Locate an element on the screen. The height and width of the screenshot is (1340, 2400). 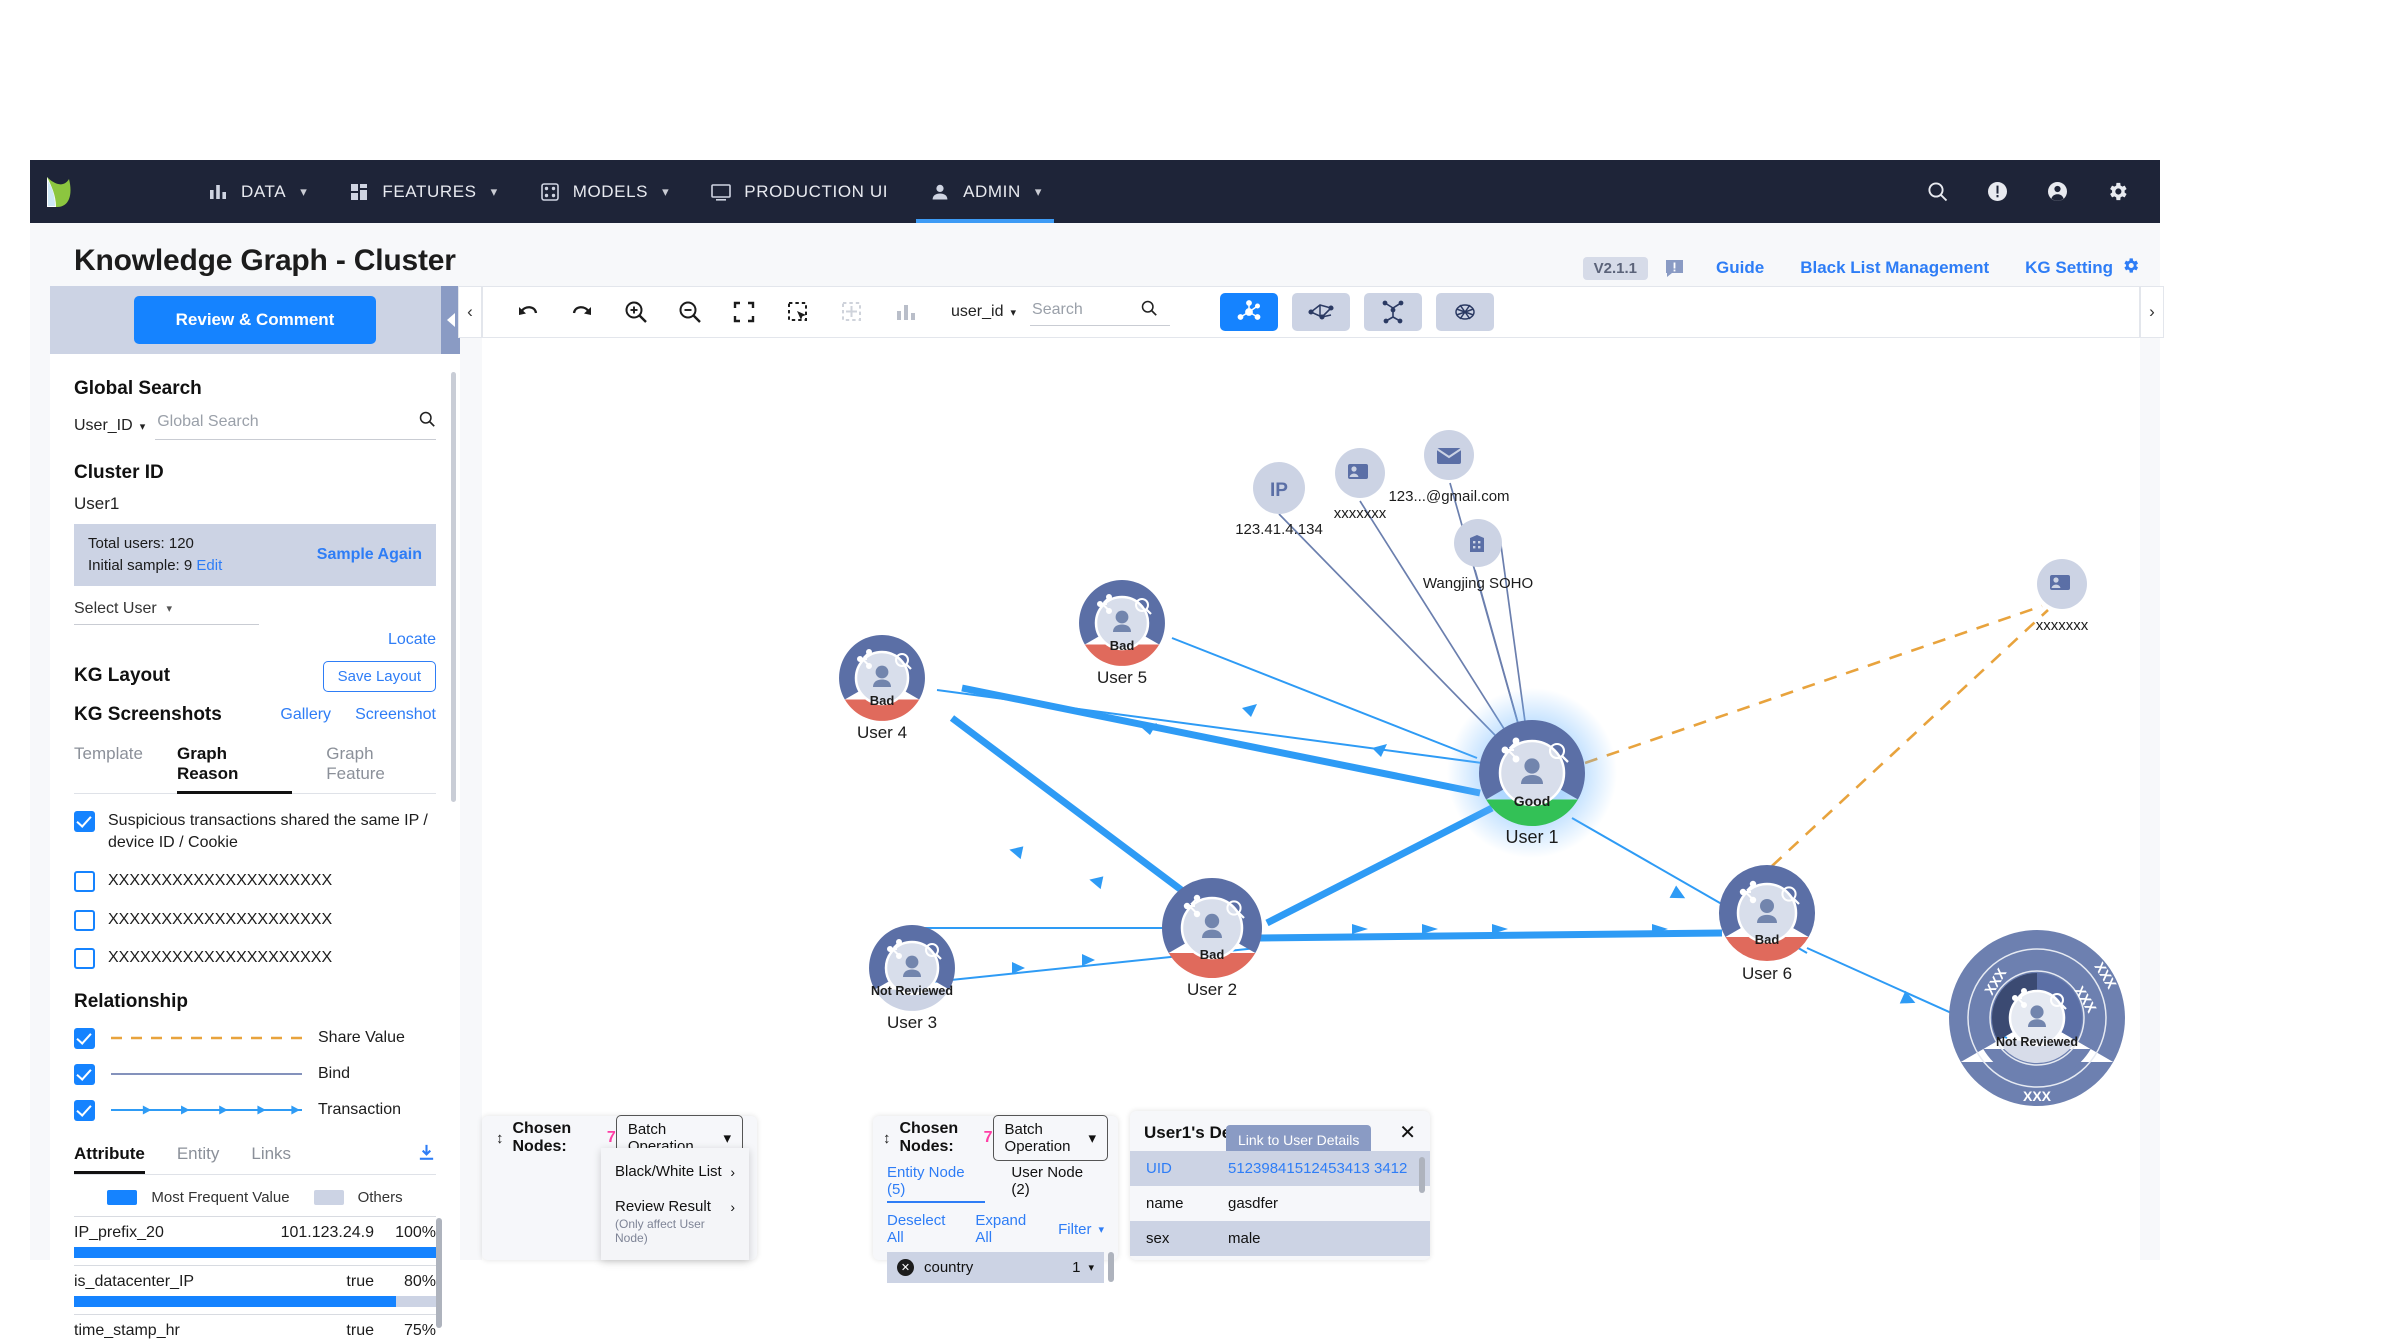
tab-graph-reason: Graph Reason is located at coordinates (234, 769).